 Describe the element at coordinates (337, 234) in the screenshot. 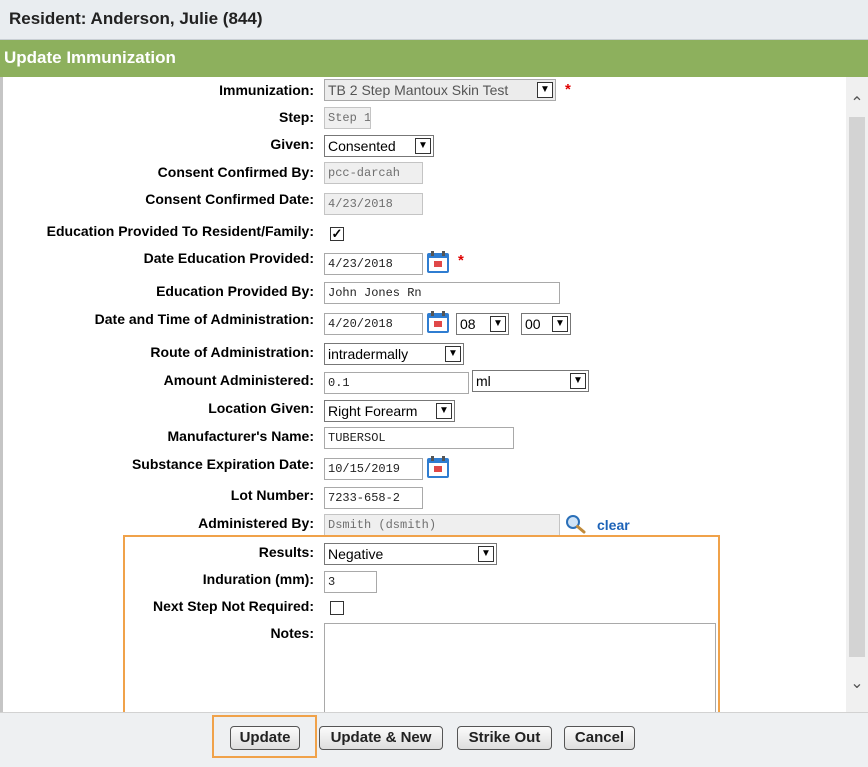

I see `education-provided-checkbox: ✓` at that location.